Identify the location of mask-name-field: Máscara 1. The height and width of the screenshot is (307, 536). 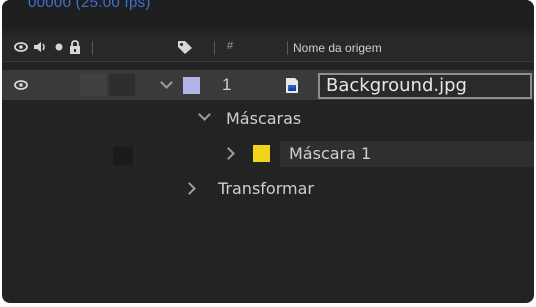
(407, 154).